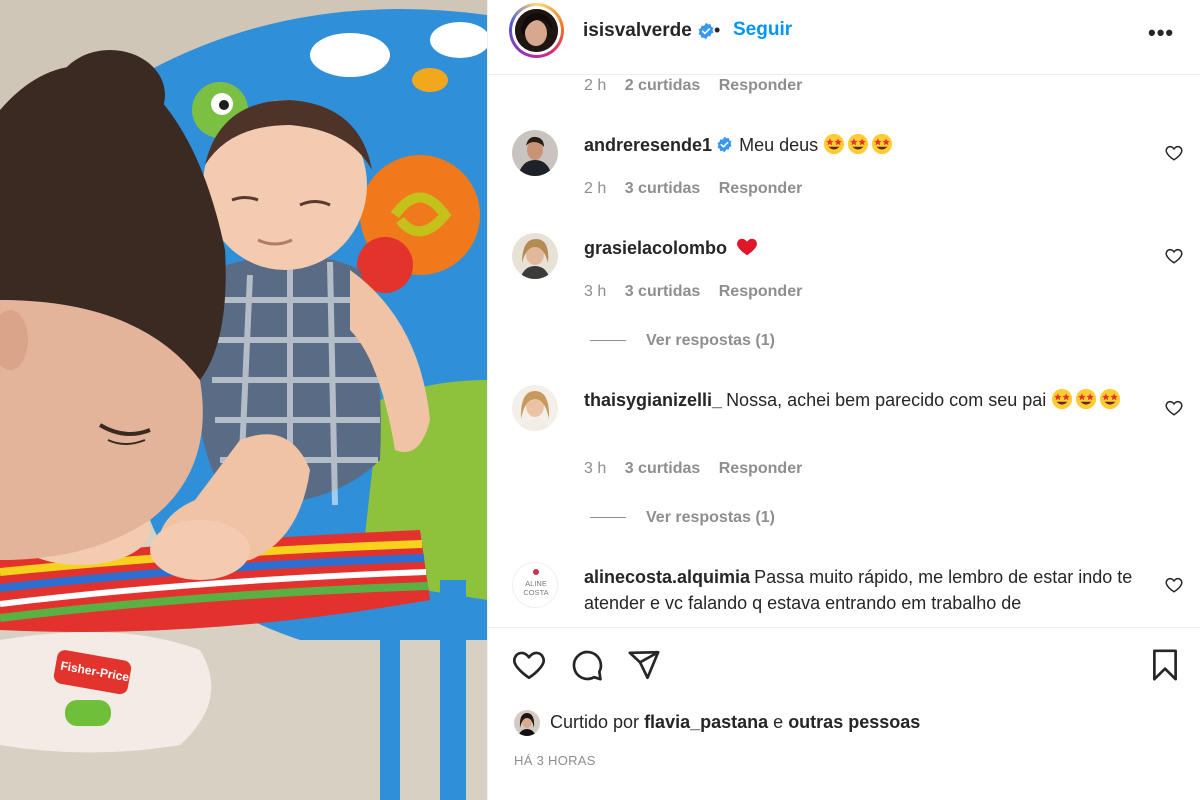 This screenshot has width=1200, height=800. What do you see at coordinates (595, 721) in the screenshot?
I see `liked-prefix: Curtido por` at bounding box center [595, 721].